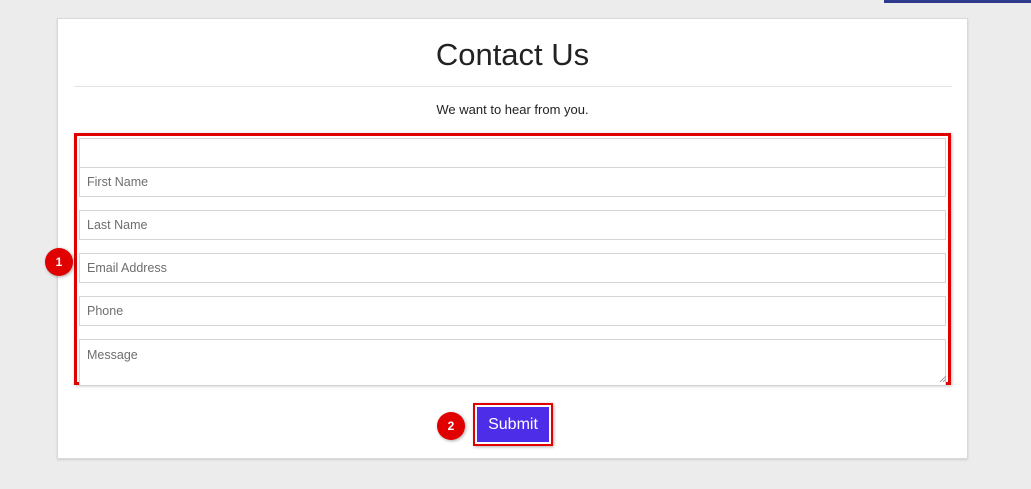 The height and width of the screenshot is (489, 1031). Describe the element at coordinates (512, 362) in the screenshot. I see `message-textarea` at that location.